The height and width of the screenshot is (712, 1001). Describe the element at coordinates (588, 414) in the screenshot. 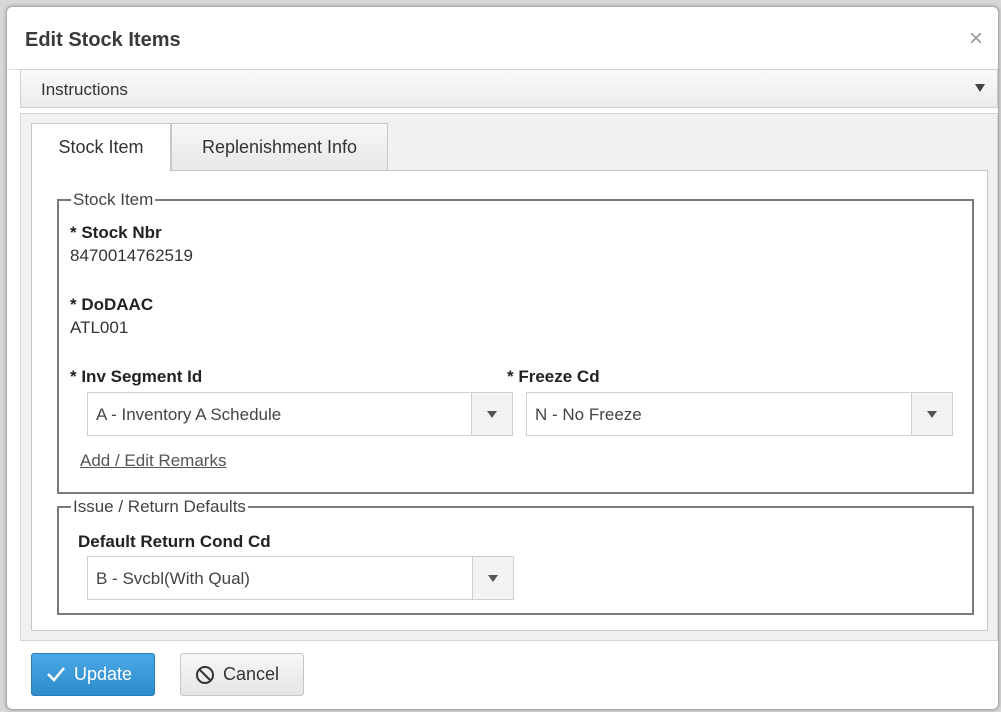

I see `freeze-cd-selected: N - No Freeze` at that location.